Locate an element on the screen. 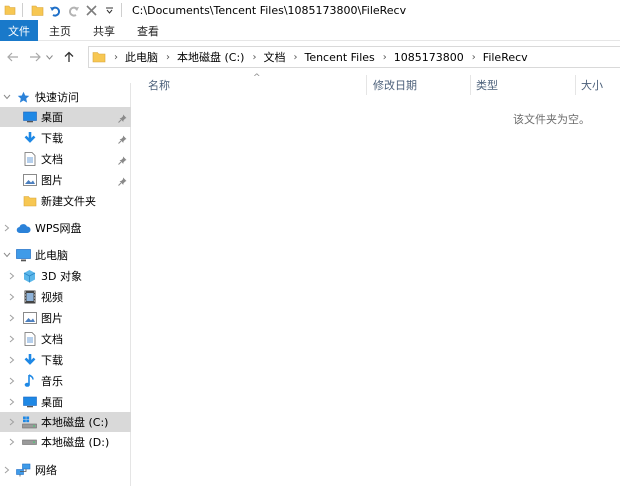  quick-access-toolbar is located at coordinates (58, 10).